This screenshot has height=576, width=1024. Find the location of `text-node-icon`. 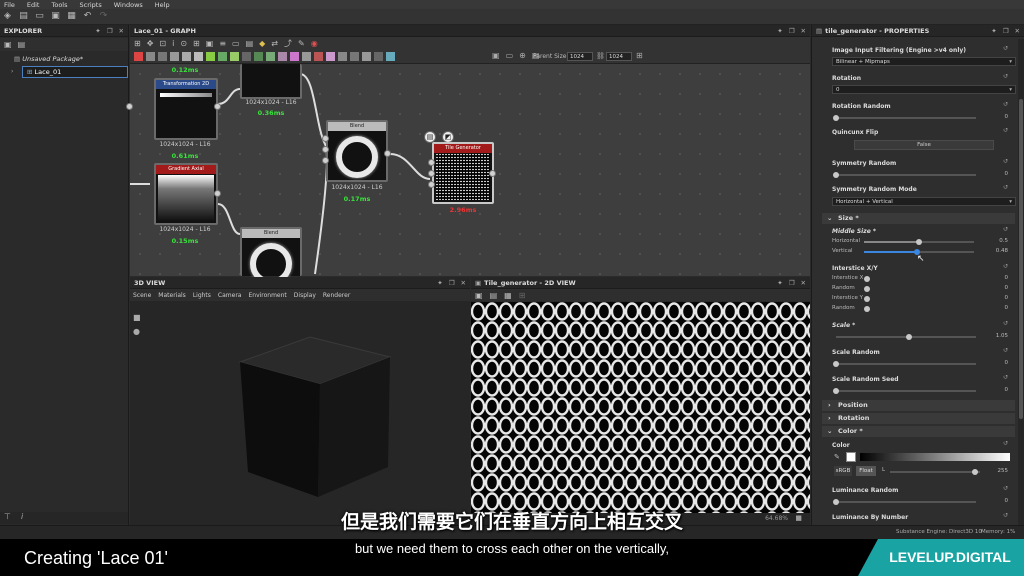

text-node-icon is located at coordinates (330, 56).